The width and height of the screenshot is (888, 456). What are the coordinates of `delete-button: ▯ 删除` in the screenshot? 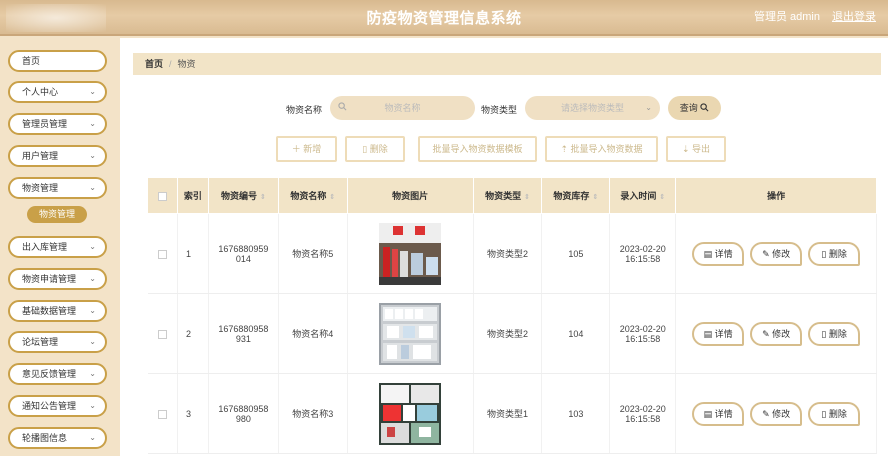 It's located at (375, 149).